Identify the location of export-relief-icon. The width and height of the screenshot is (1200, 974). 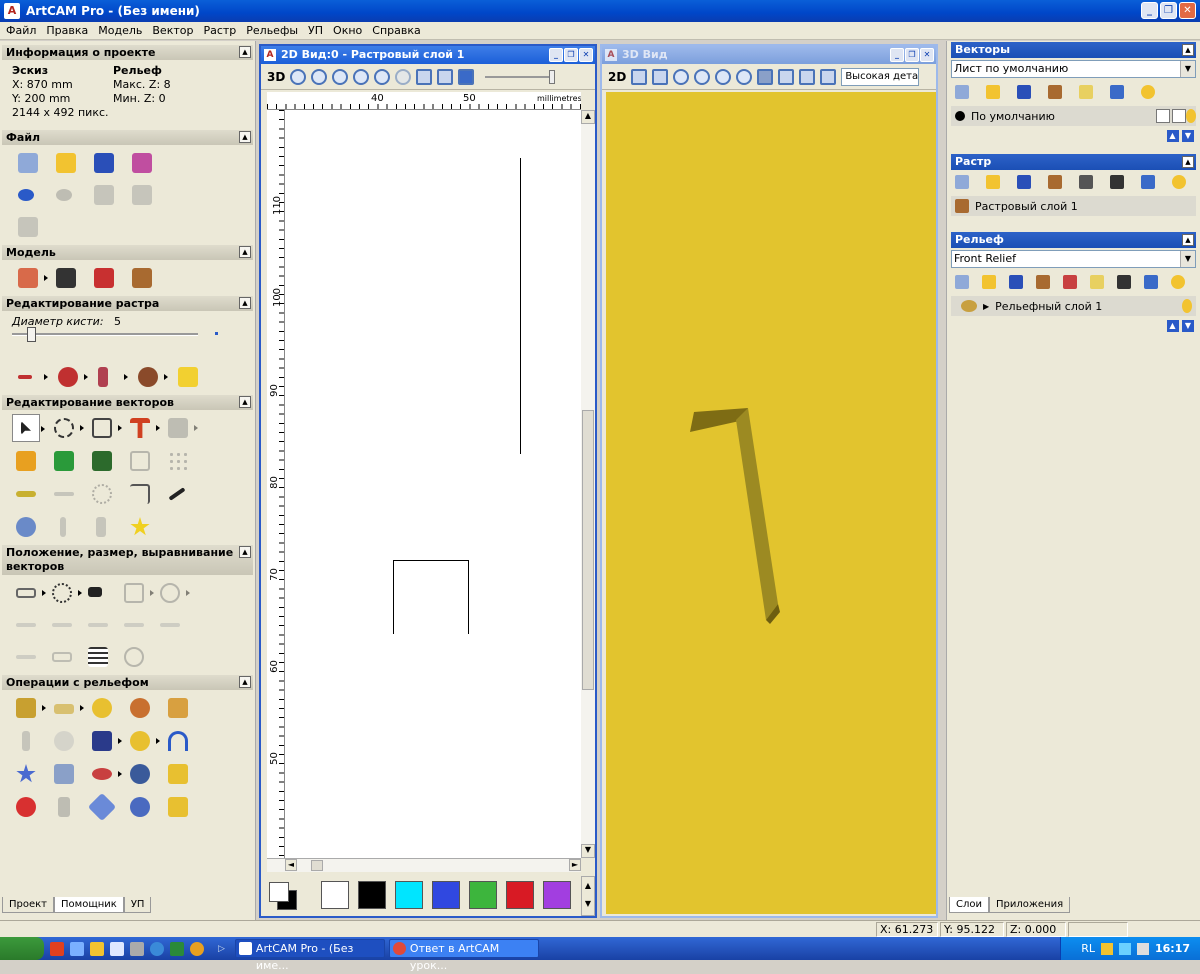
(178, 807).